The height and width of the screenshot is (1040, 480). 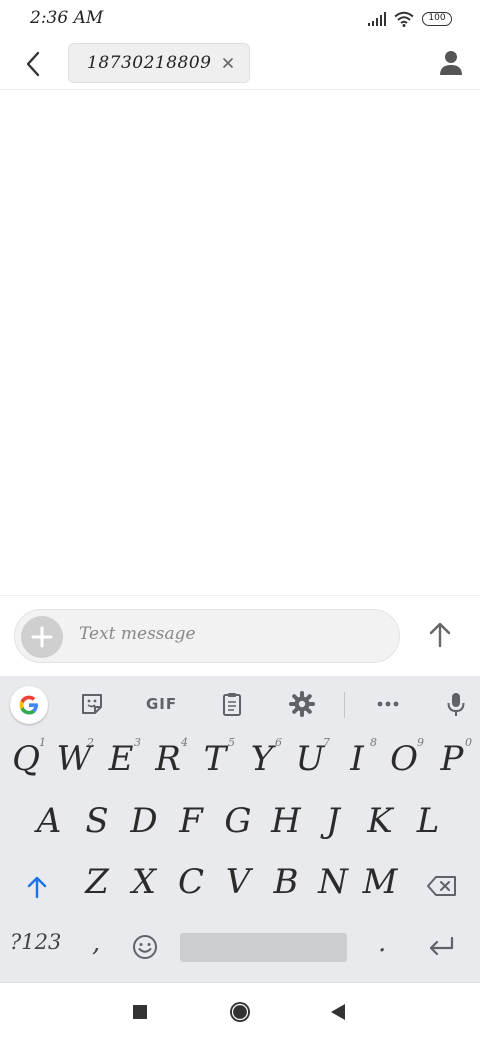 What do you see at coordinates (338, 1012) in the screenshot?
I see `back-triangle-icon` at bounding box center [338, 1012].